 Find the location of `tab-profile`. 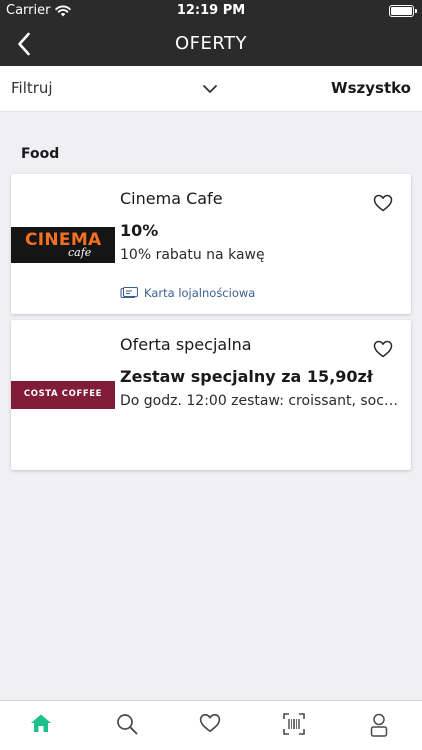

tab-profile is located at coordinates (379, 727).